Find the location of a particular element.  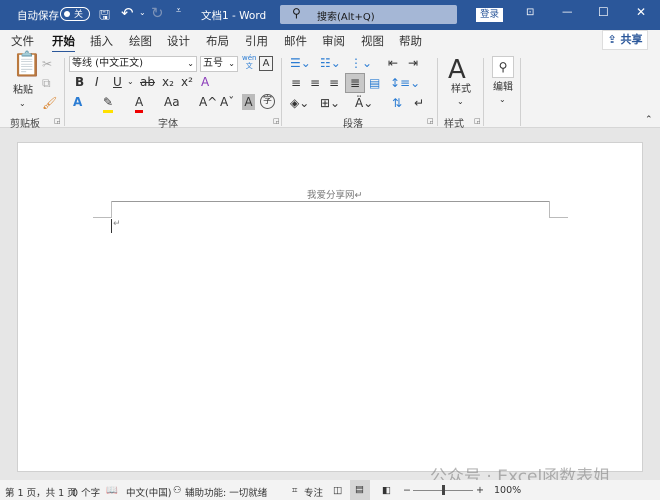

accessibility-icon: ⚇ is located at coordinates (177, 490).